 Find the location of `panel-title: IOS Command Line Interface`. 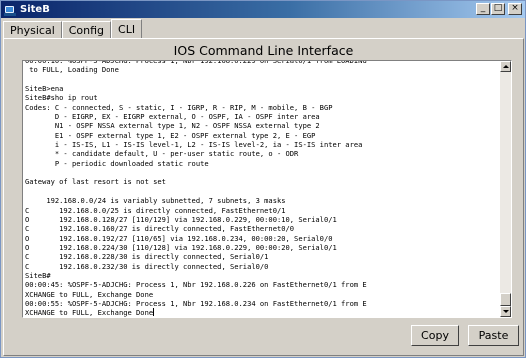

panel-title: IOS Command Line Interface is located at coordinates (263, 50).